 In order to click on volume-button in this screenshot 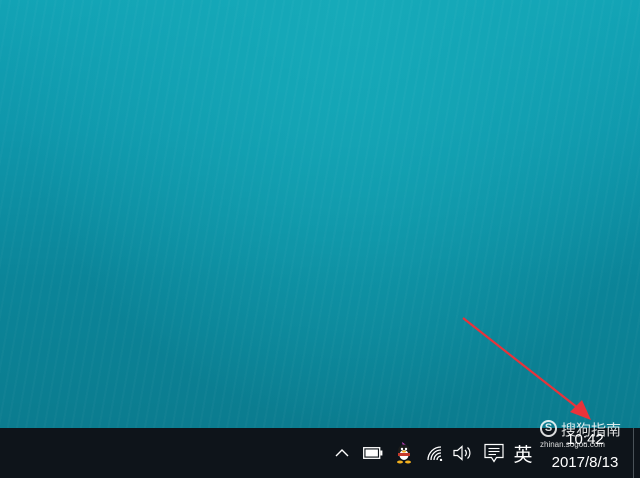, I will do `click(463, 453)`.